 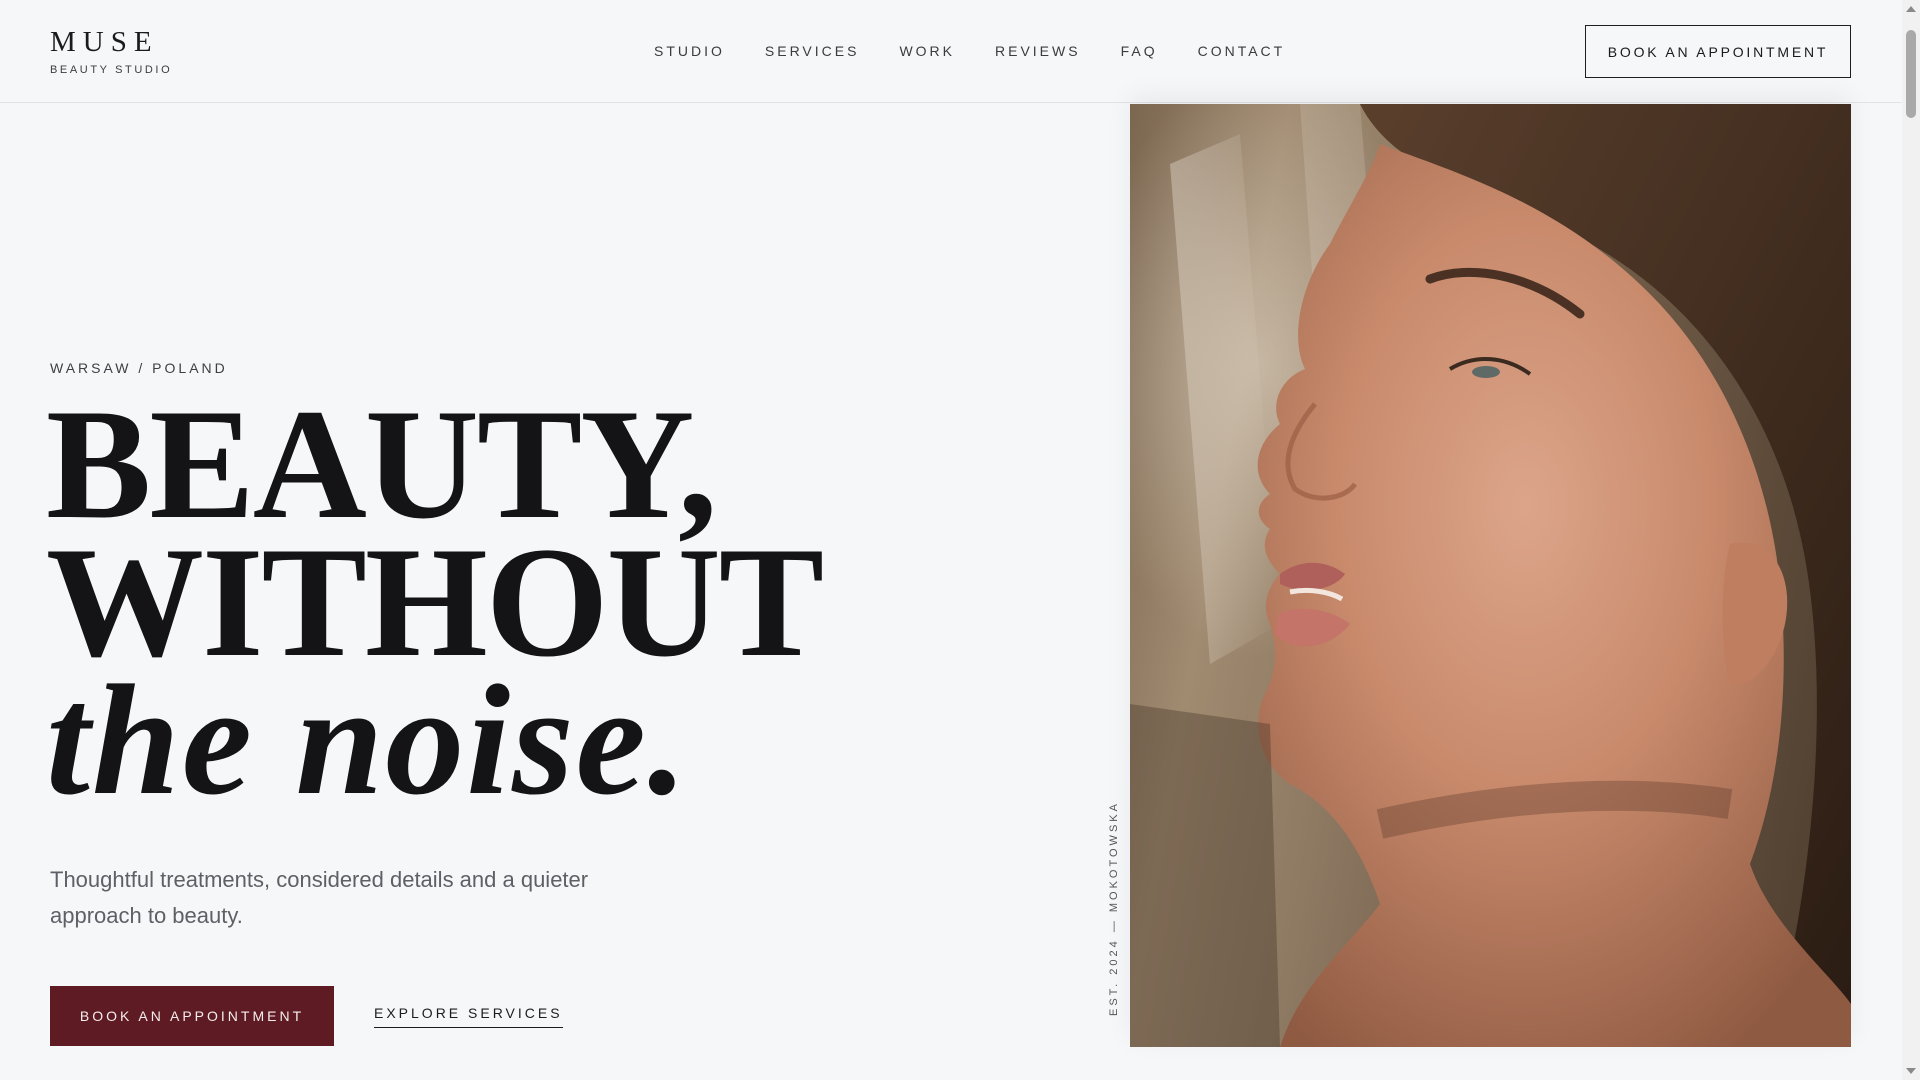 I want to click on nav-item-reviews: REVIEWS, so click(x=1038, y=51).